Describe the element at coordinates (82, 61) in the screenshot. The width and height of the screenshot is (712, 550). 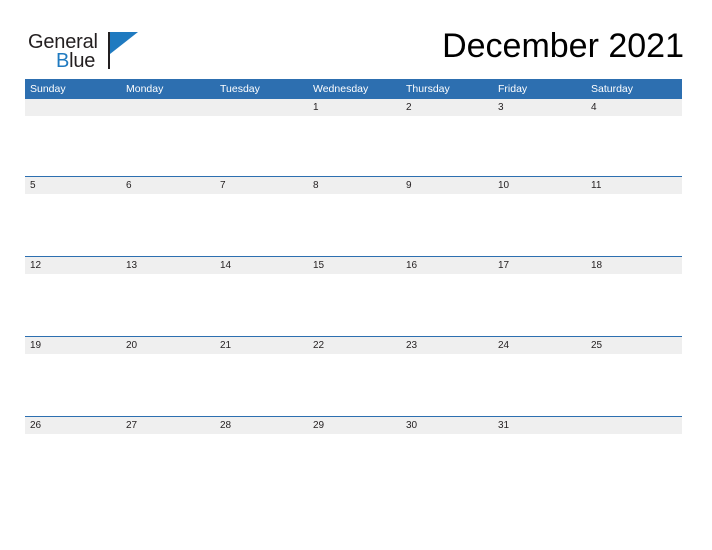
I see `logo-text-blue-rest: lue` at that location.